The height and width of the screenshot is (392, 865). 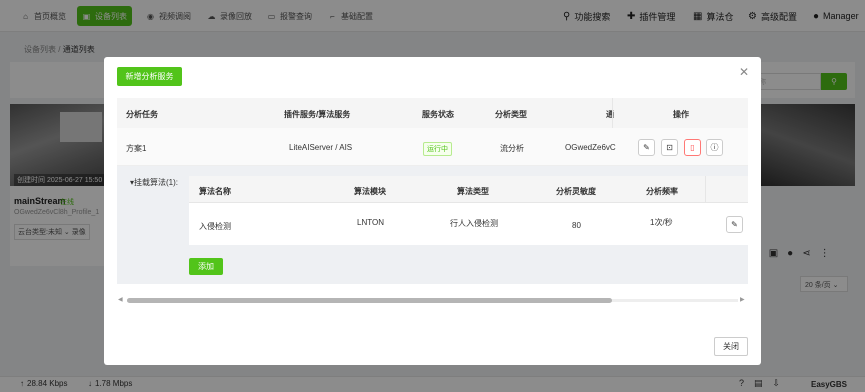 What do you see at coordinates (215, 226) in the screenshot?
I see `algo-name: 入侵检测` at bounding box center [215, 226].